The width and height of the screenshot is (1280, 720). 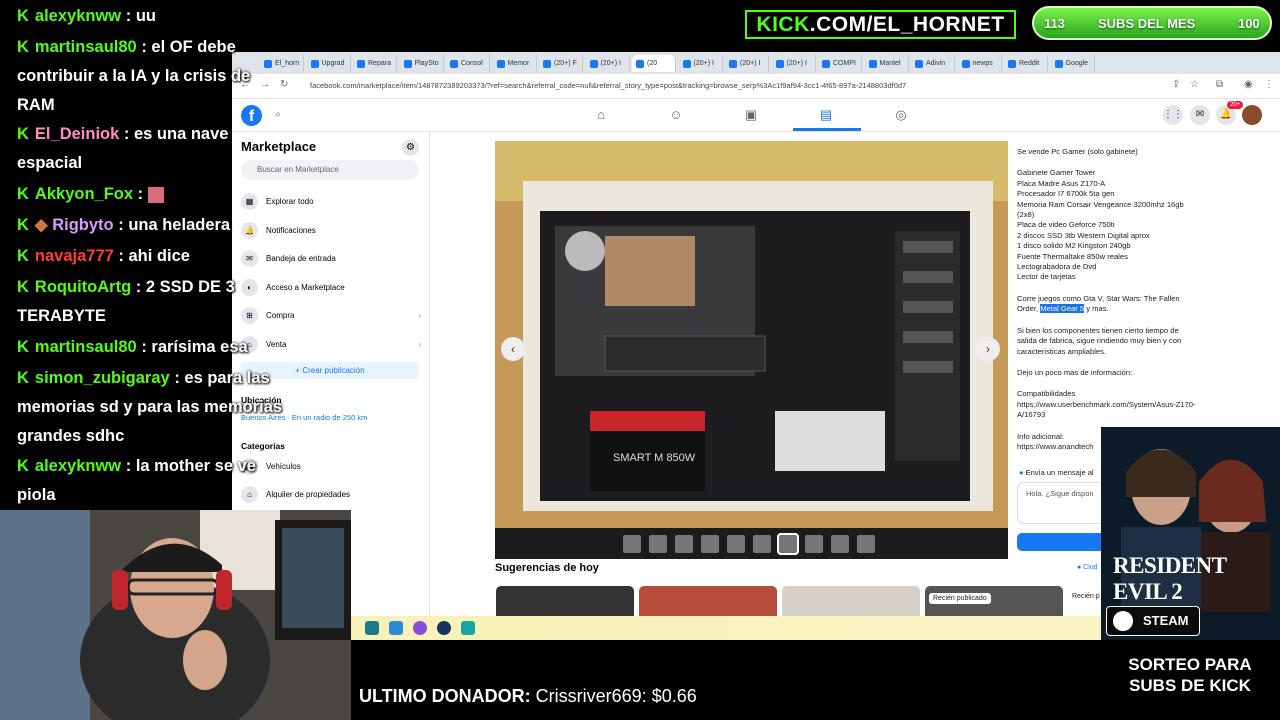 I want to click on browser-tab: (20+) F, so click(x=561, y=63).